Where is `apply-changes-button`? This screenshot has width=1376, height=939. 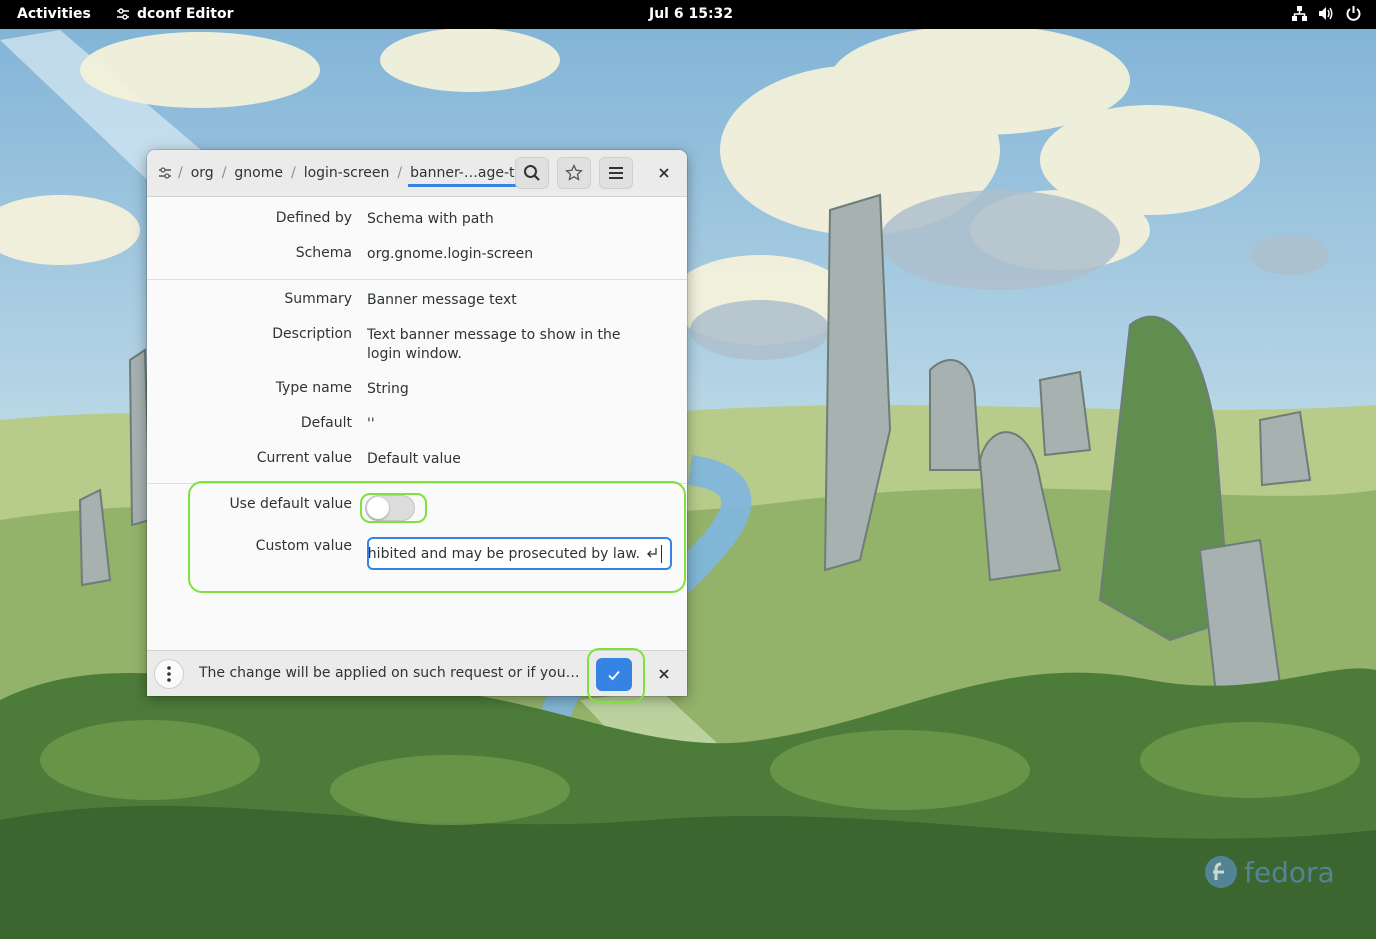 apply-changes-button is located at coordinates (614, 674).